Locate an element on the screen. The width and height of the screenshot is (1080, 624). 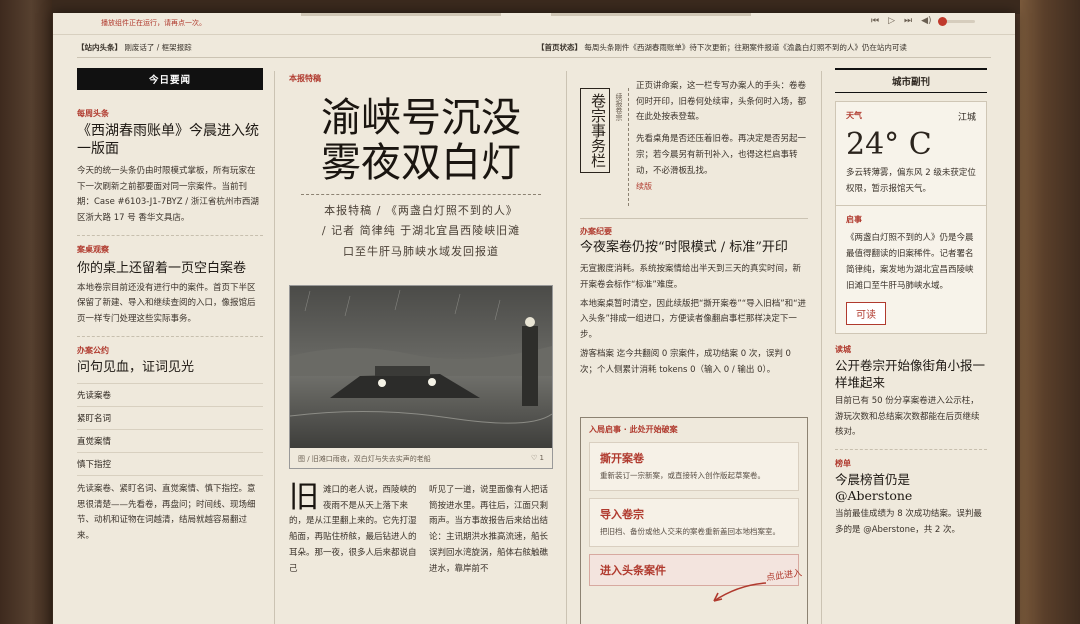
card-title: 撕开案卷 is located at coordinates (622, 458).